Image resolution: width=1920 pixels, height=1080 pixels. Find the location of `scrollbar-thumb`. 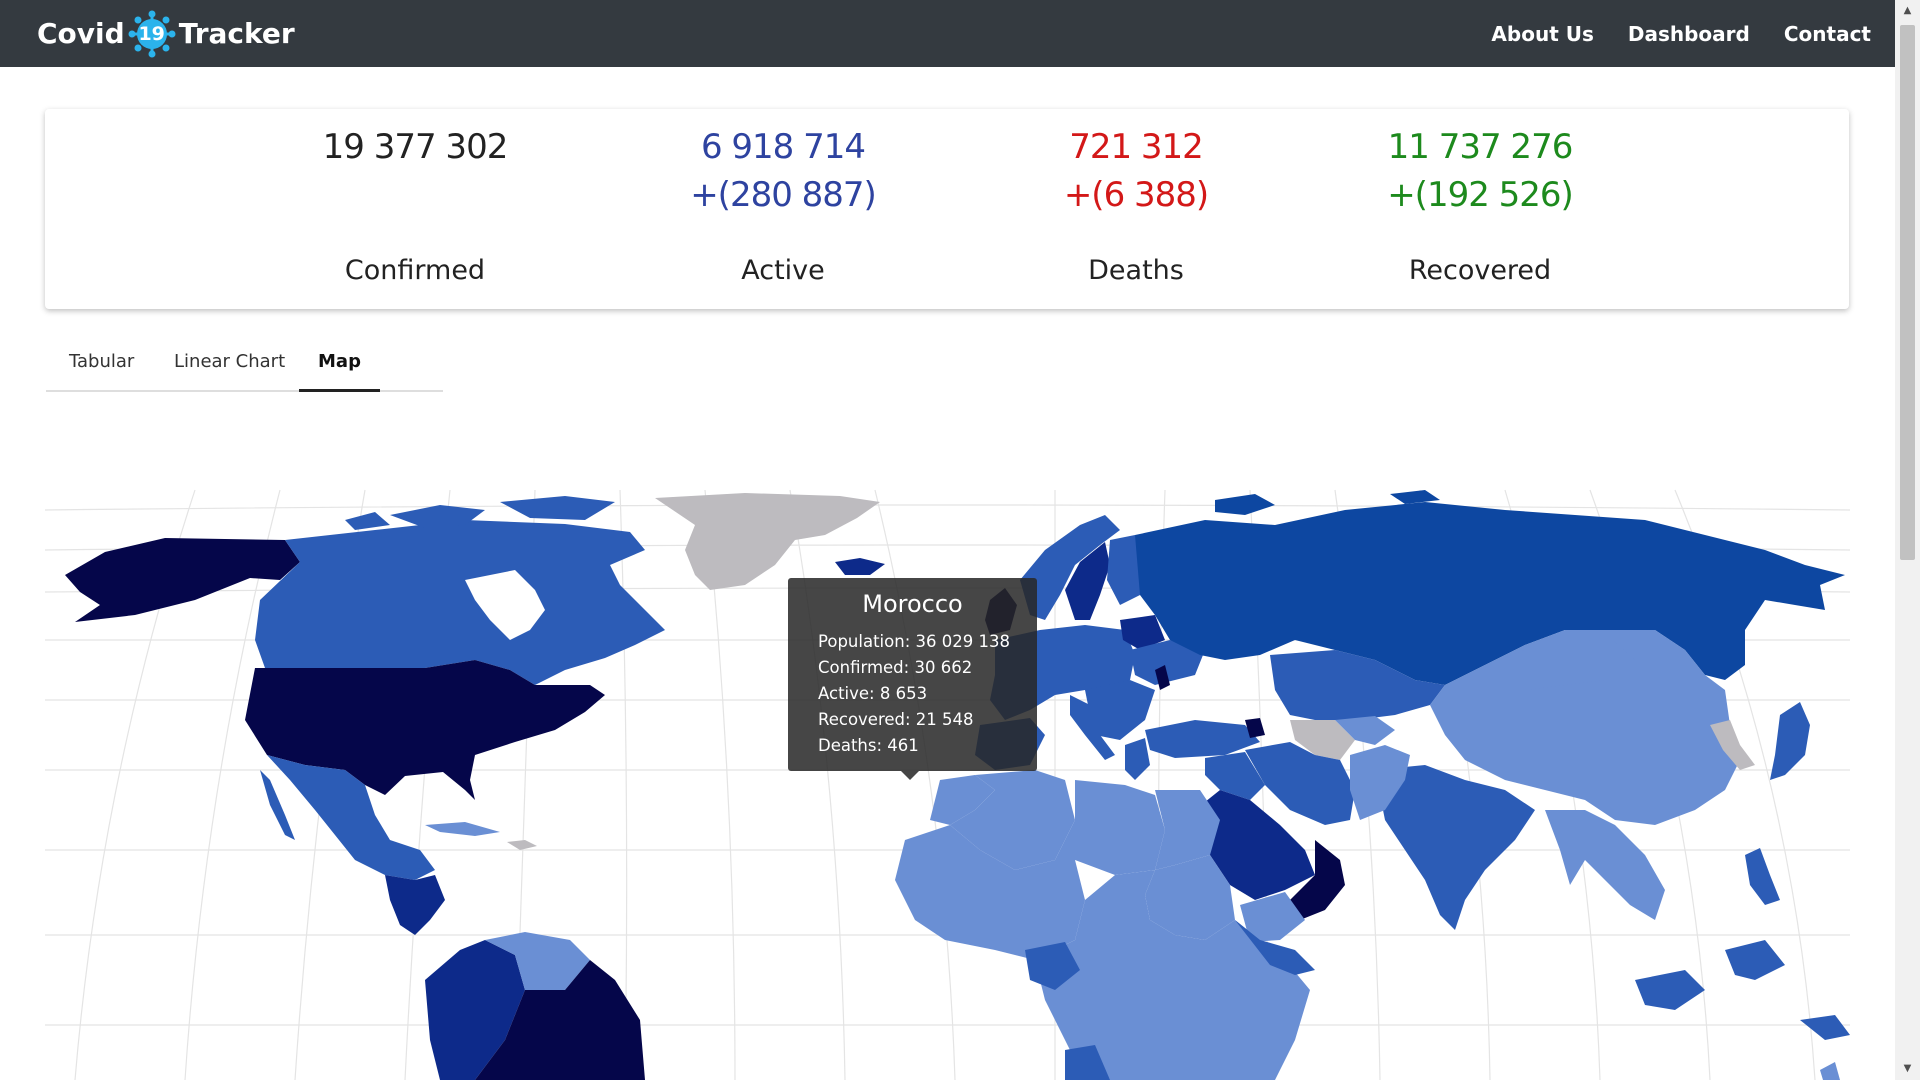

scrollbar-thumb is located at coordinates (1907, 292).